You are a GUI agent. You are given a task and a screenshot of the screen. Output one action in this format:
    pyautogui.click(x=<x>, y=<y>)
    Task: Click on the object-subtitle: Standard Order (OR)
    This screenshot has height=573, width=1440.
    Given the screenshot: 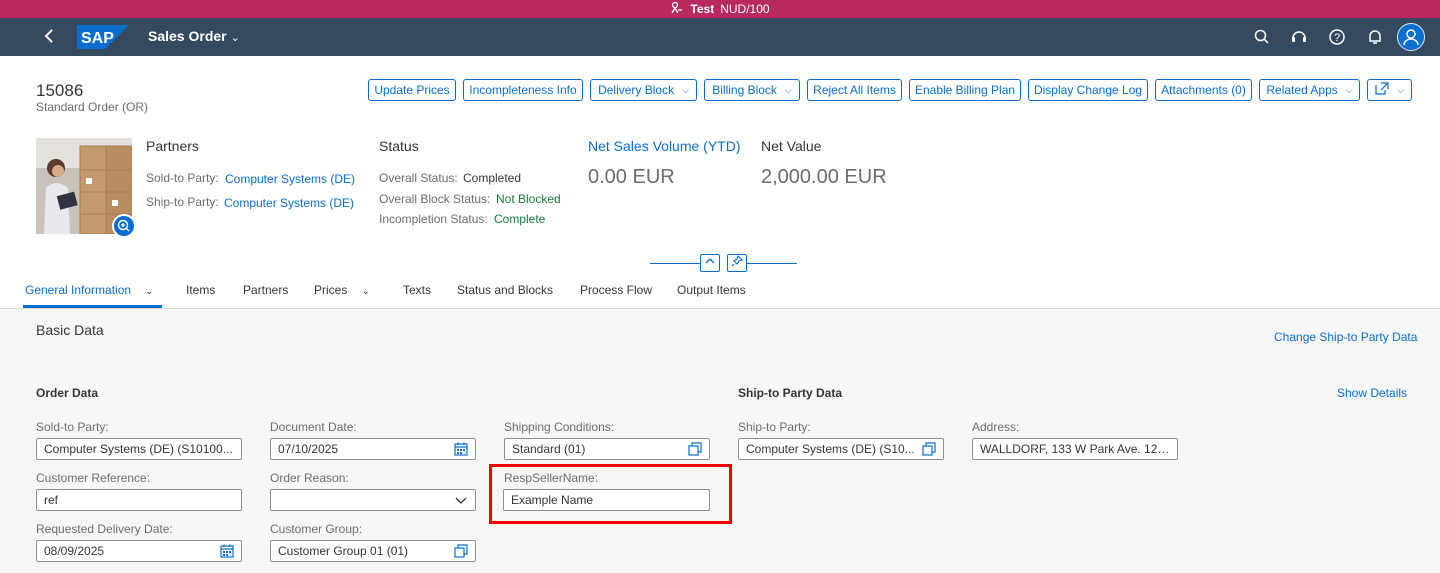 What is the action you would take?
    pyautogui.click(x=92, y=107)
    